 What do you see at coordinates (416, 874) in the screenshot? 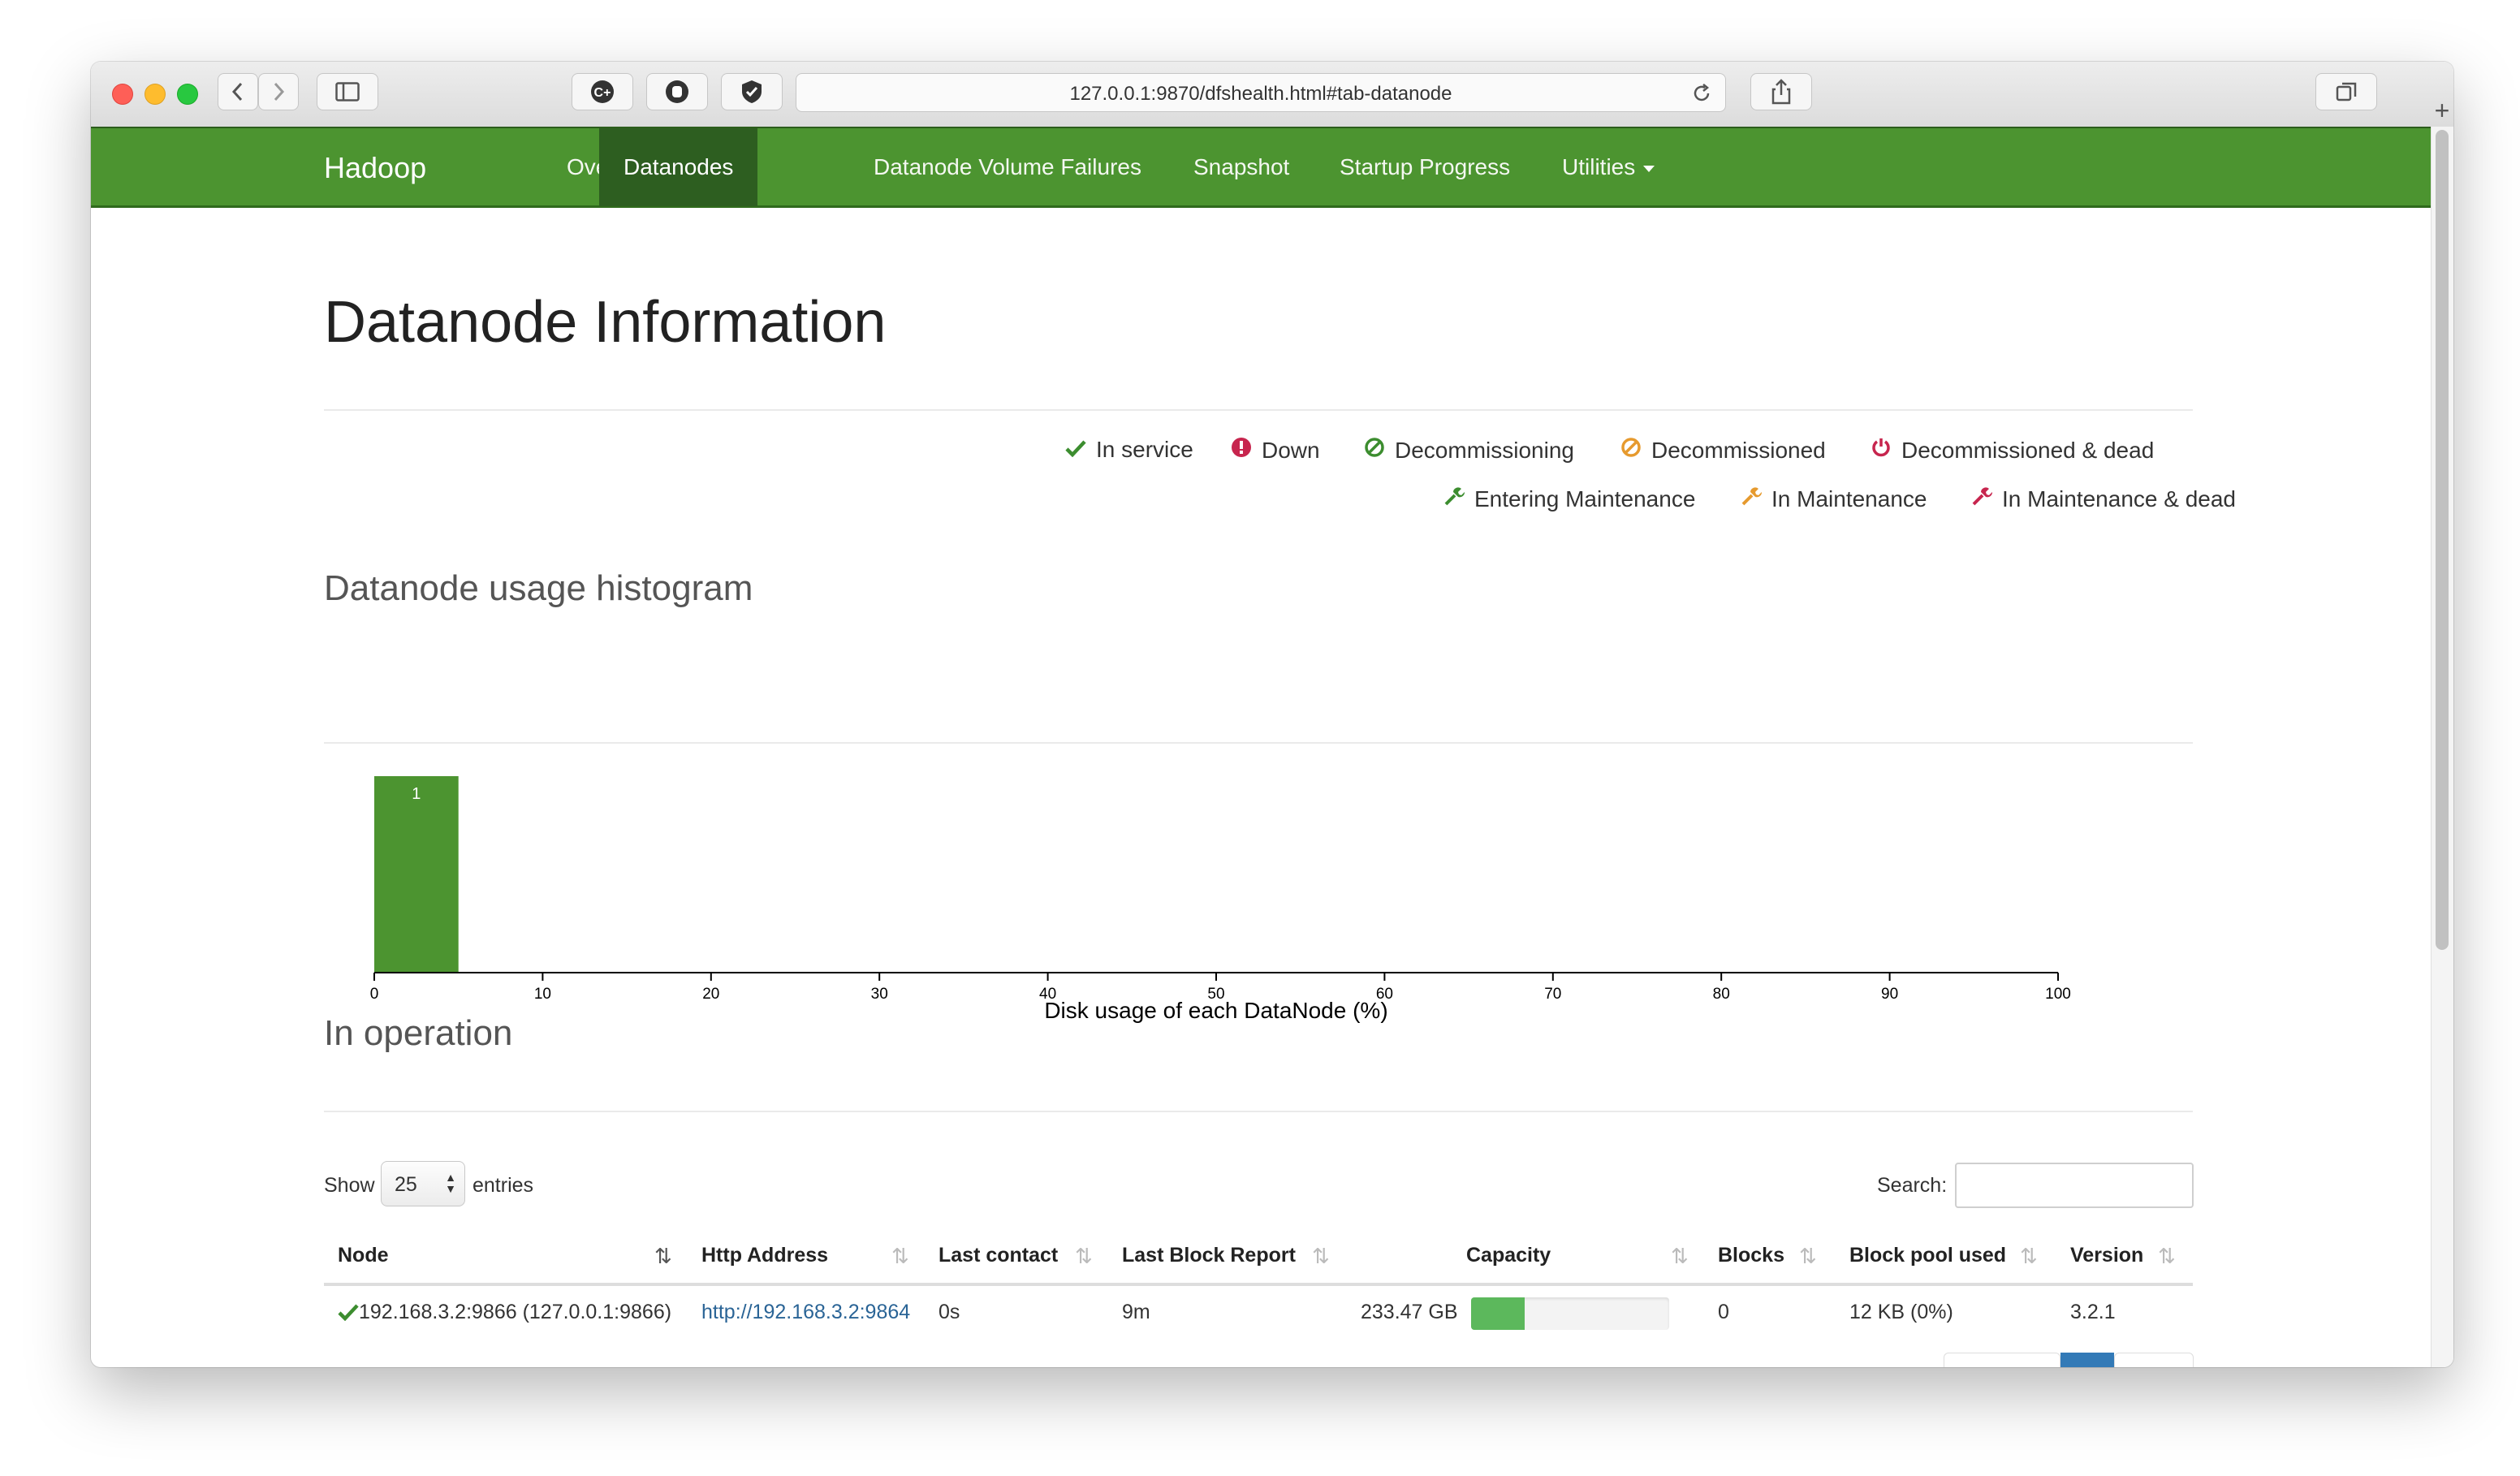
I see `histogram-bar` at bounding box center [416, 874].